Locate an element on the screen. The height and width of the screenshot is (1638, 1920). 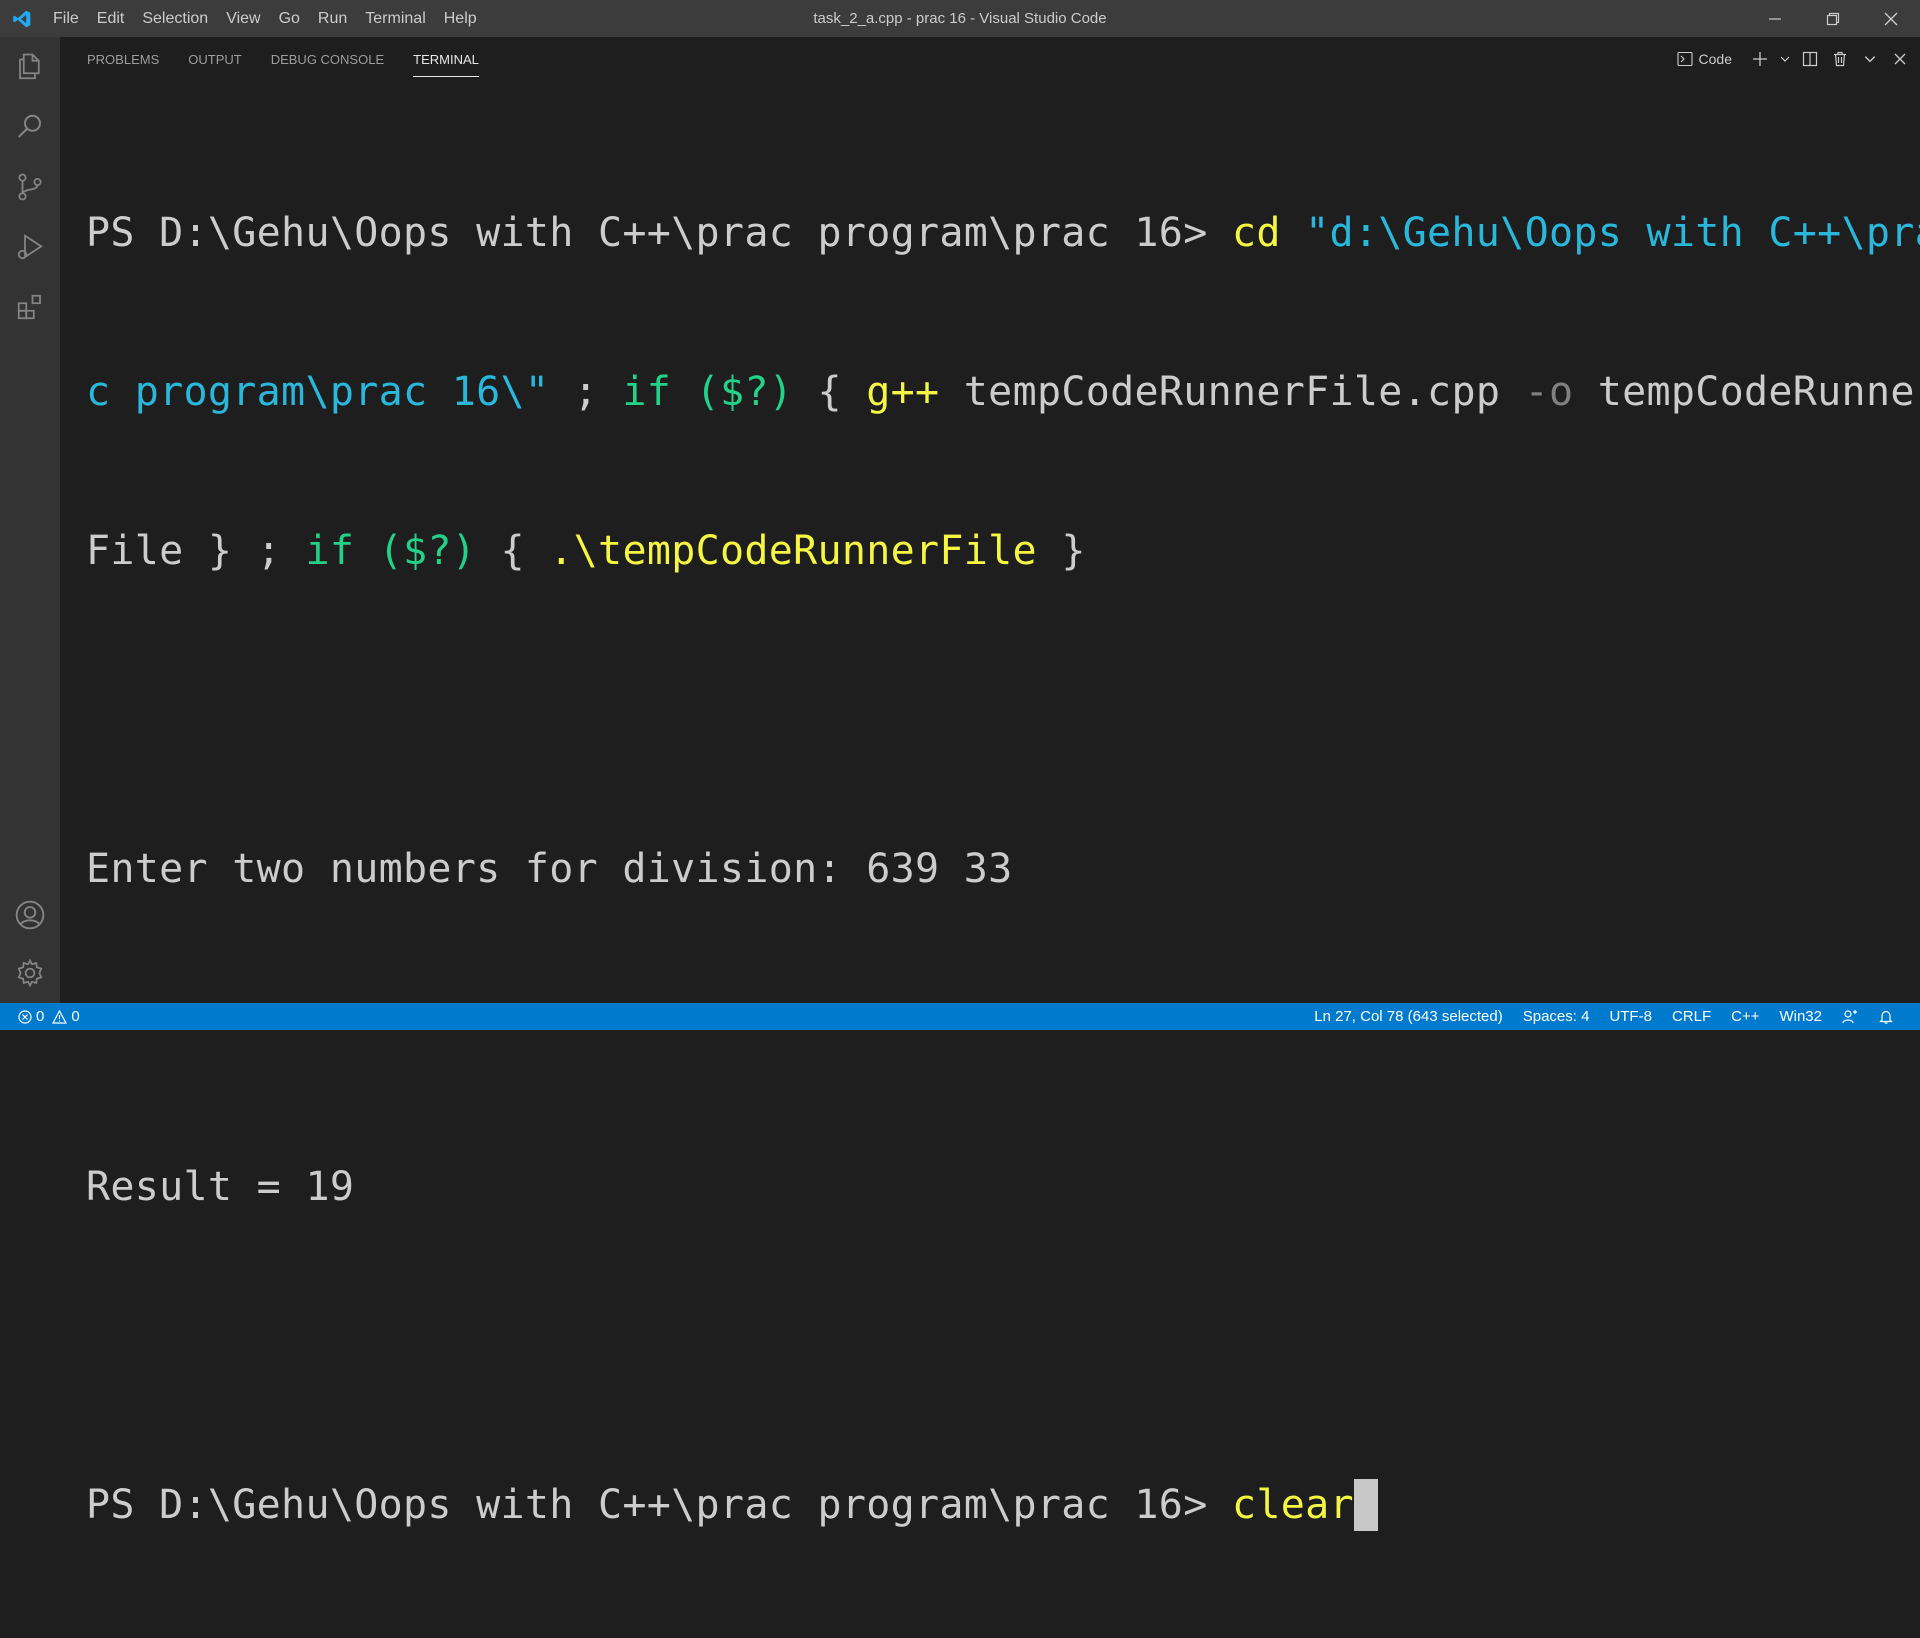
menu-terminal: Terminal is located at coordinates (395, 18).